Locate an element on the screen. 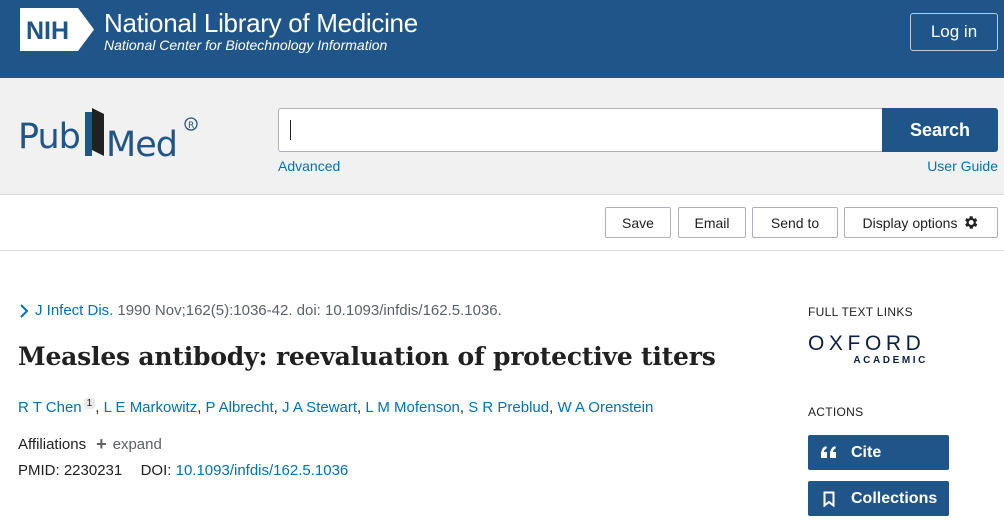 This screenshot has width=1004, height=522. display-options-label: Display options is located at coordinates (910, 222).